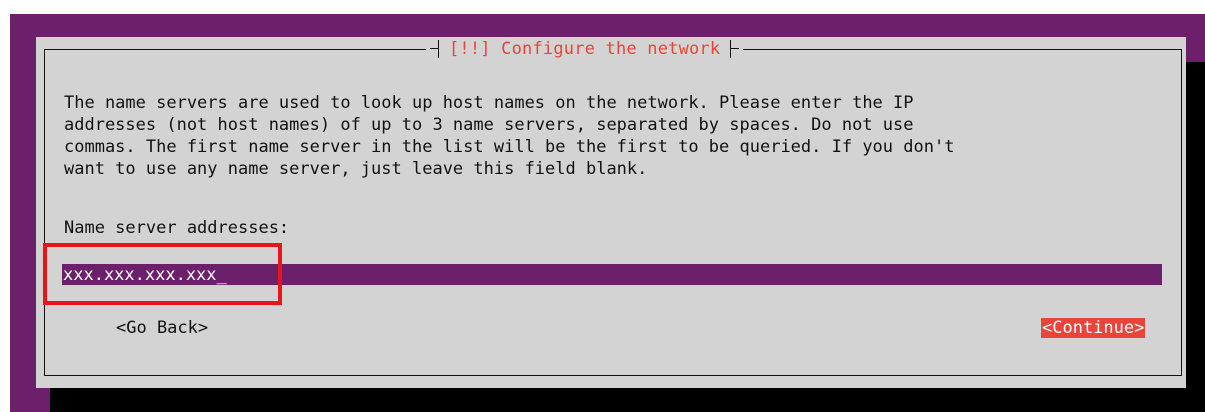  Describe the element at coordinates (735, 49) in the screenshot. I see `title-right-bracket` at that location.